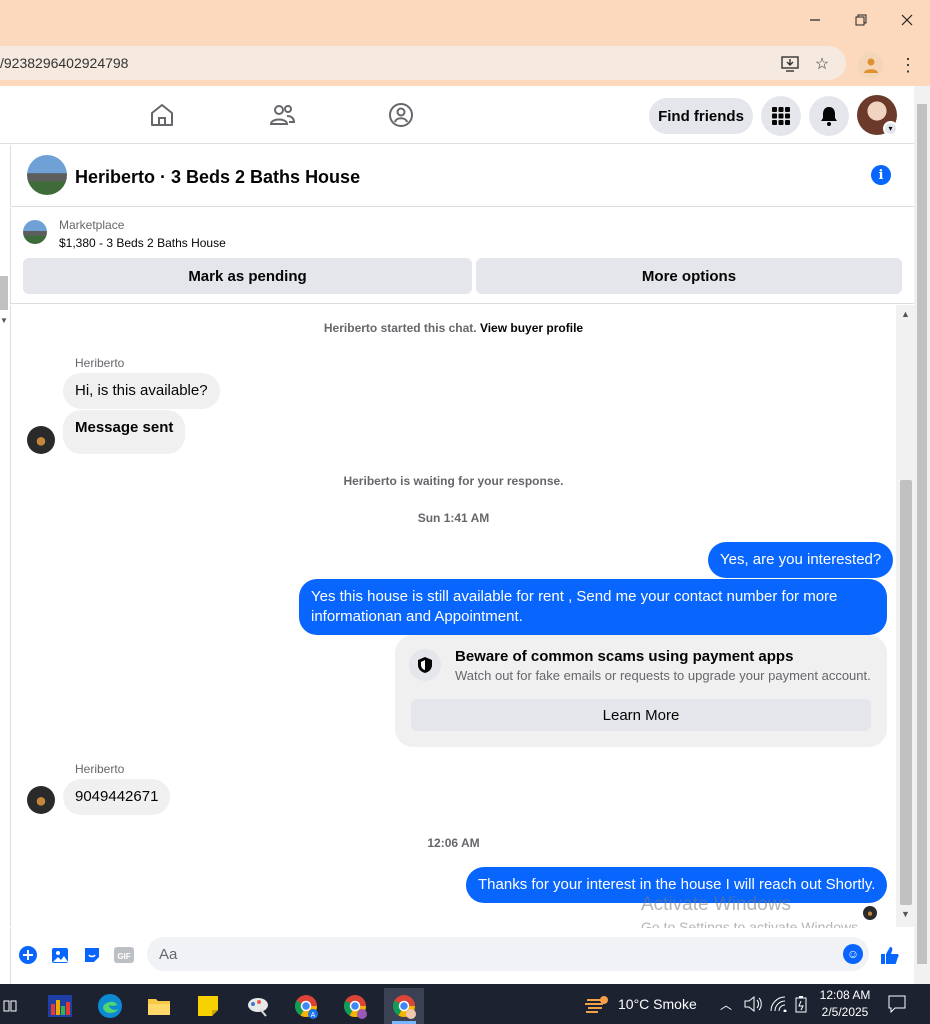  I want to click on minimize-icon, so click(815, 20).